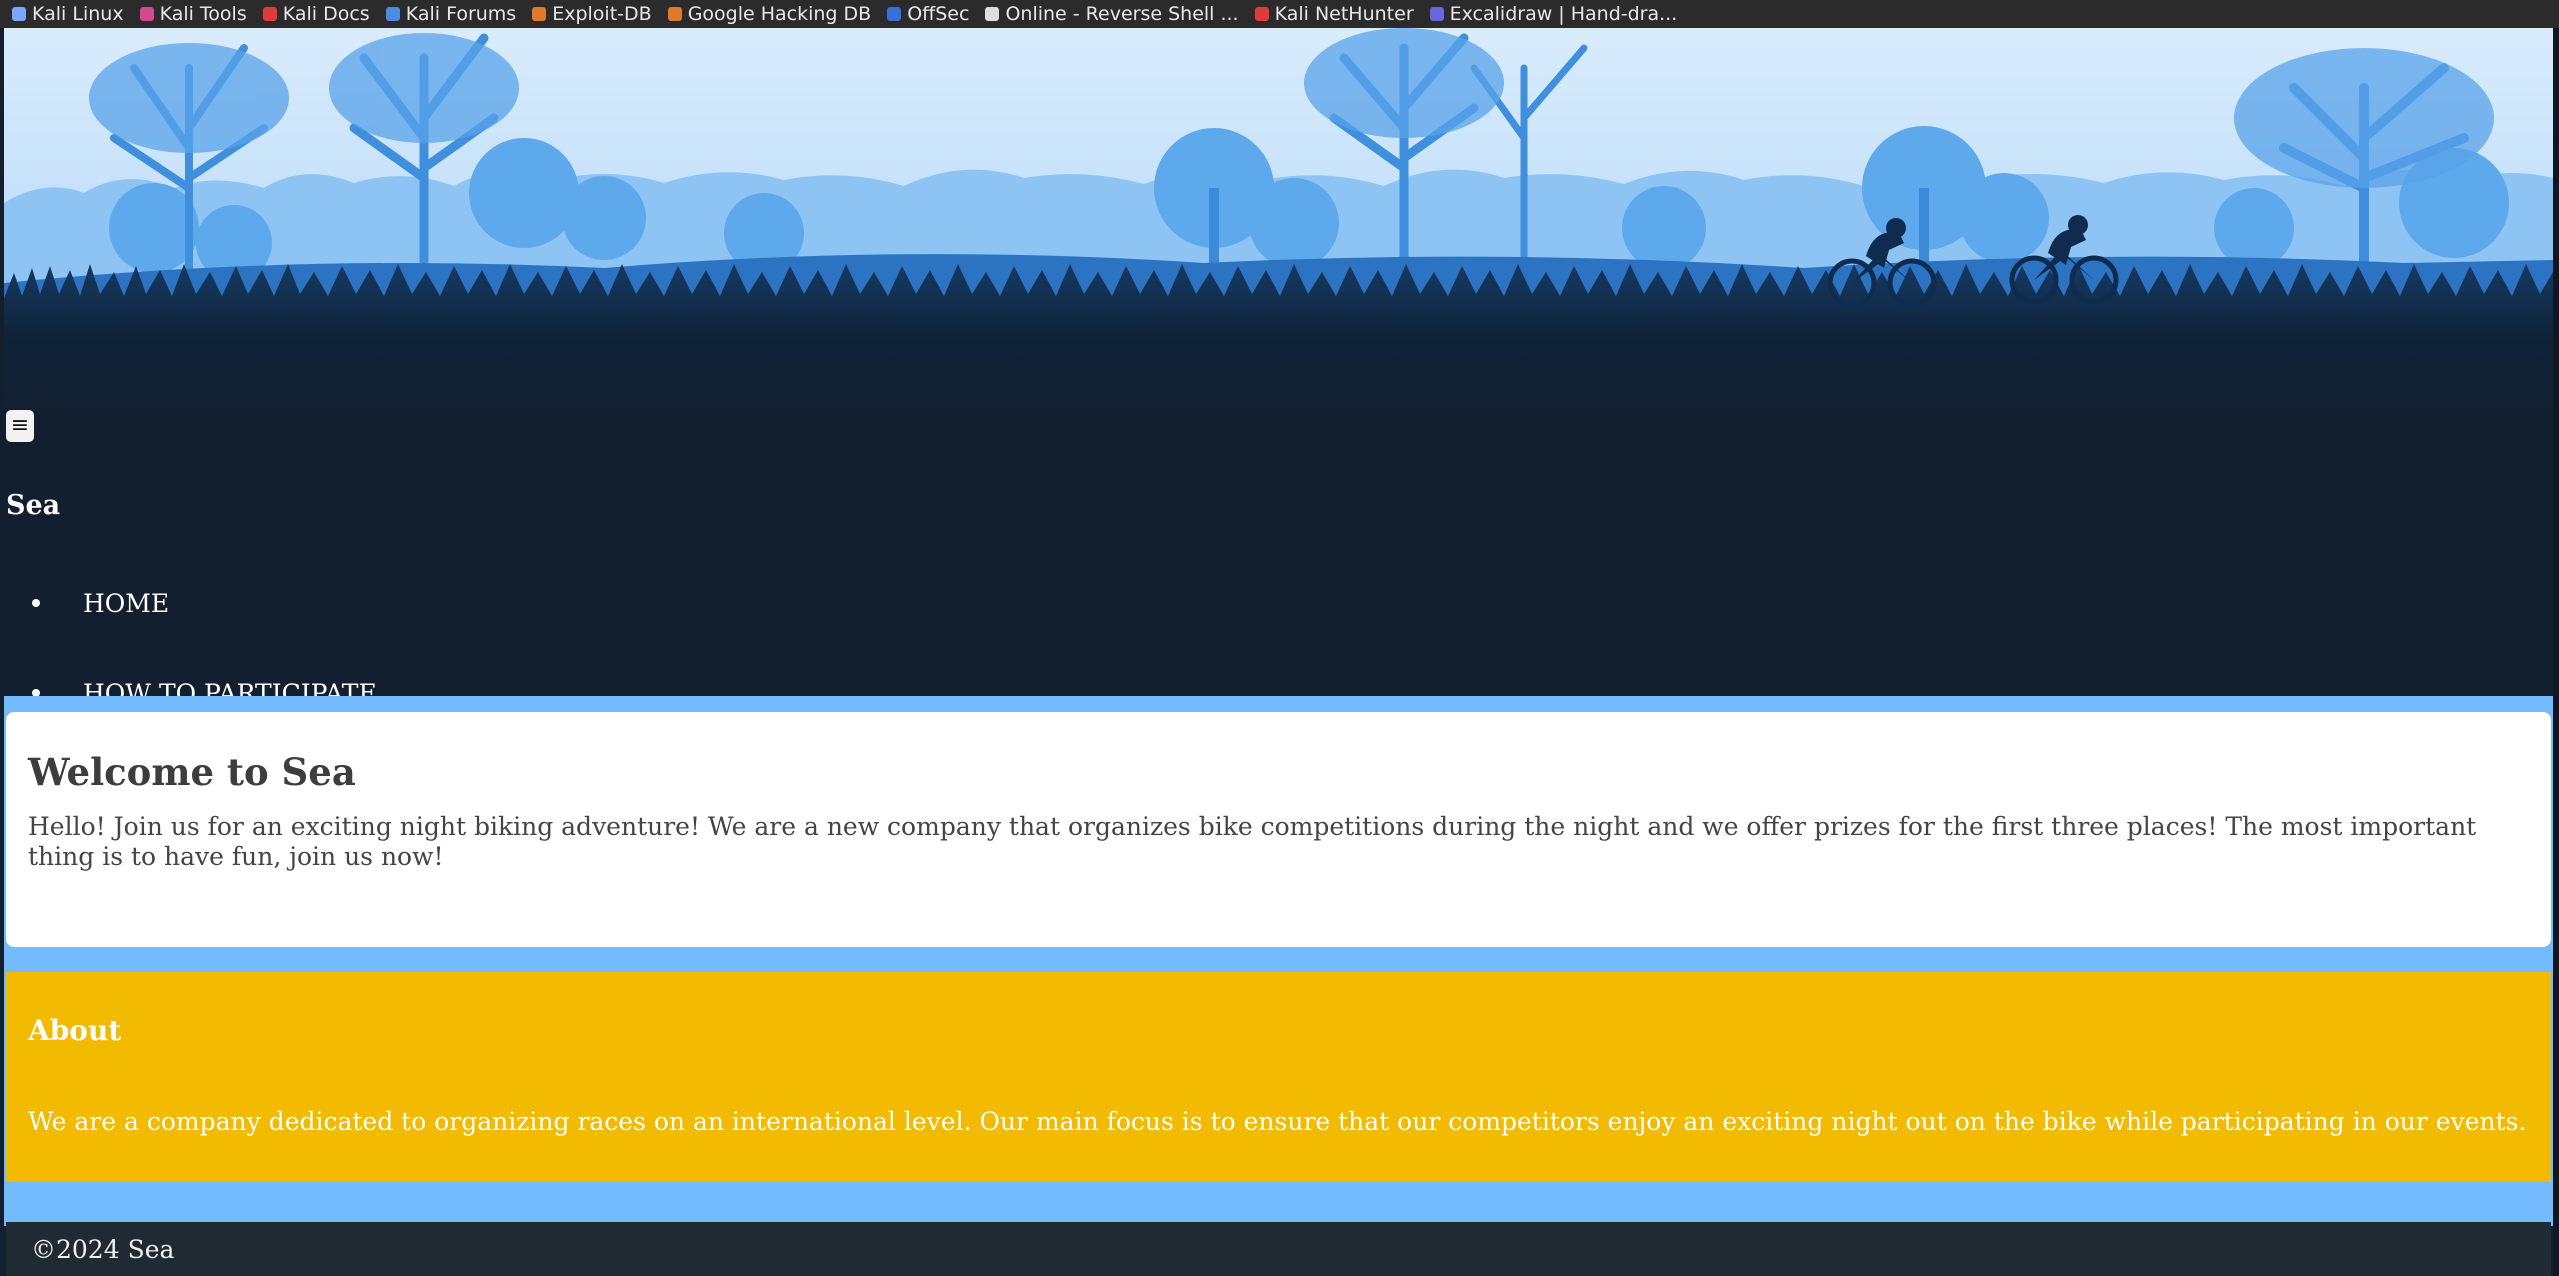 This screenshot has height=1276, width=2559. What do you see at coordinates (938, 14) in the screenshot?
I see `bookmark-label: OffSec` at bounding box center [938, 14].